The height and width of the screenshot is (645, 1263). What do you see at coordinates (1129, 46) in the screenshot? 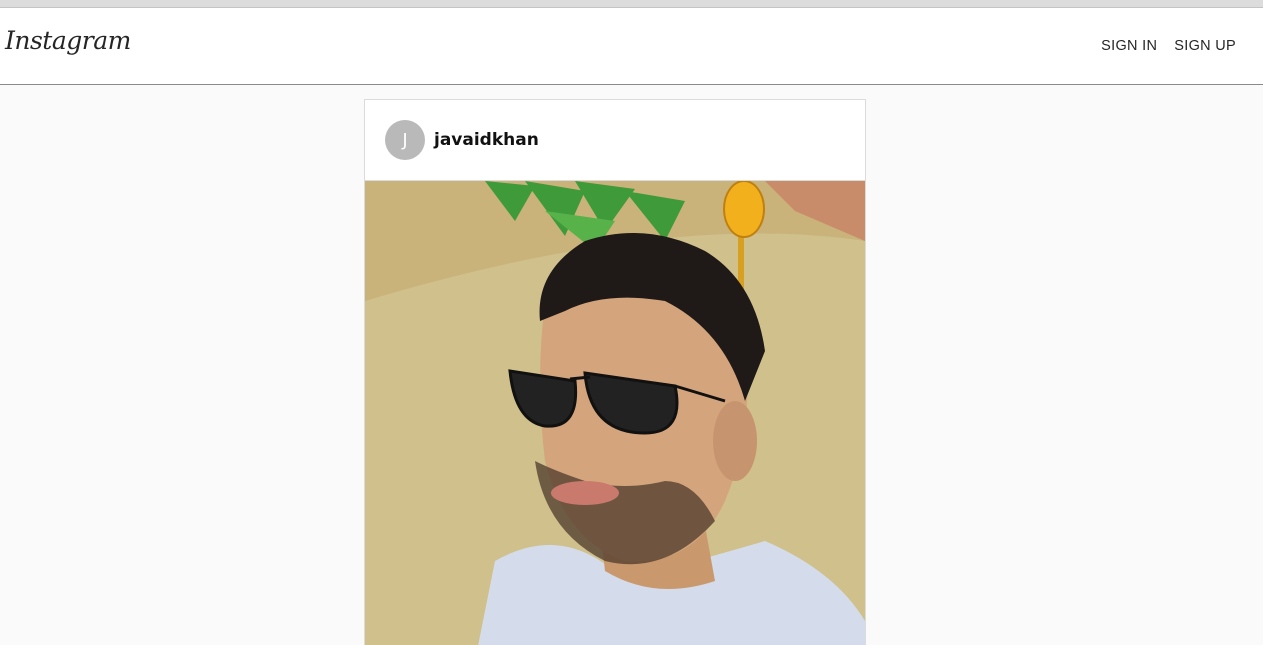
I see `sign-in-link: SIGN IN` at bounding box center [1129, 46].